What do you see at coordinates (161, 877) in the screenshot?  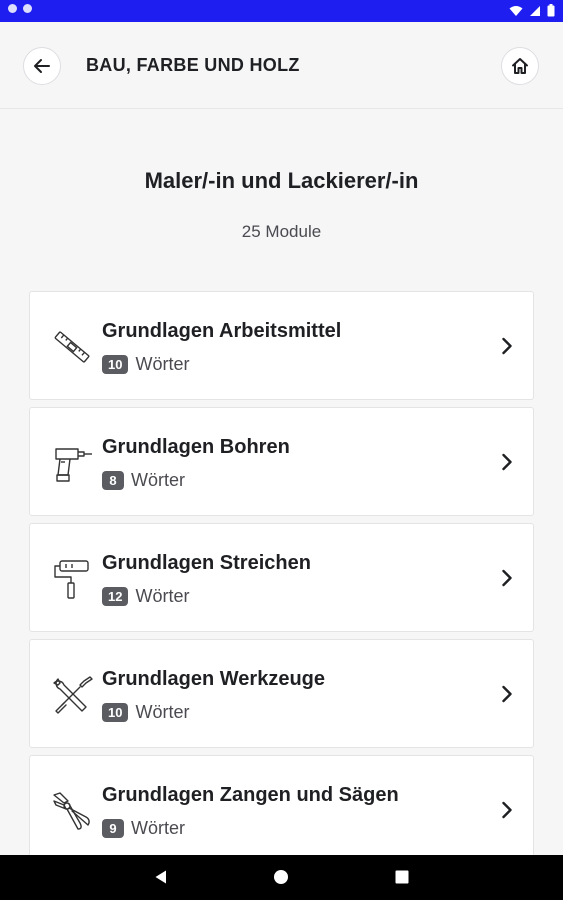 I see `nav-back-icon` at bounding box center [161, 877].